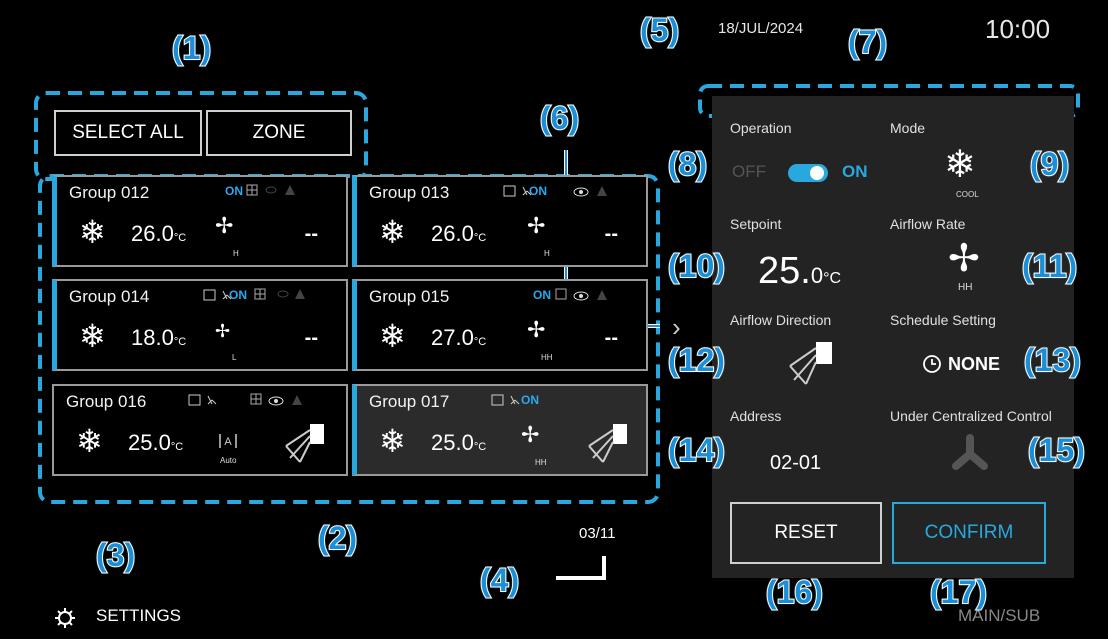 The height and width of the screenshot is (639, 1108). I want to click on group-card-012: Group 012 ON ❄ 26.0°C ✢ H --, so click(200, 221).